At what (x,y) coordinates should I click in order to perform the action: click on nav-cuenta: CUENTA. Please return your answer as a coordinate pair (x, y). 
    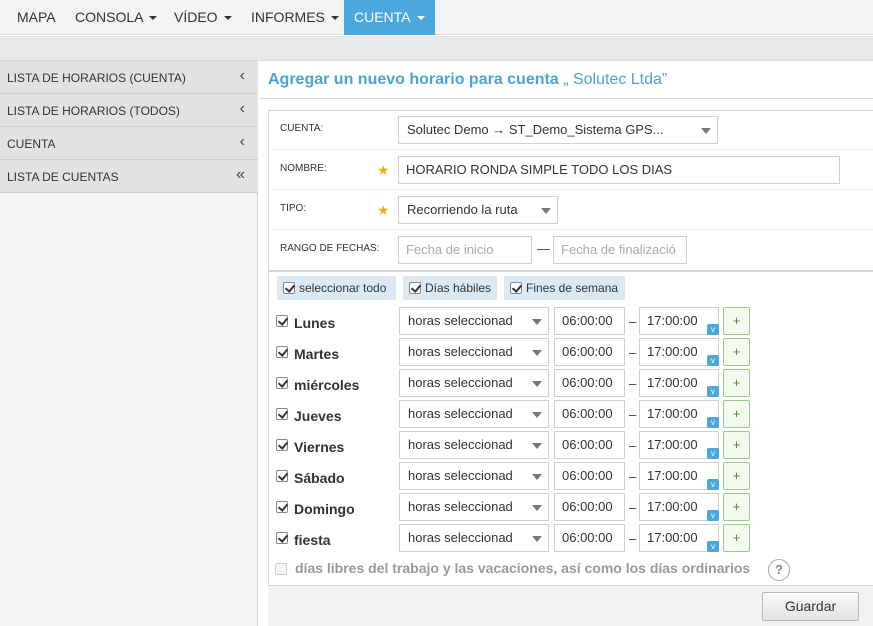
    Looking at the image, I should click on (389, 17).